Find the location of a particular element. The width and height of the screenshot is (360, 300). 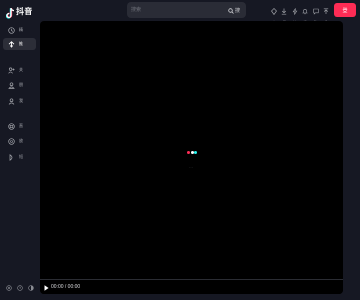

diamond-icon is located at coordinates (274, 11).